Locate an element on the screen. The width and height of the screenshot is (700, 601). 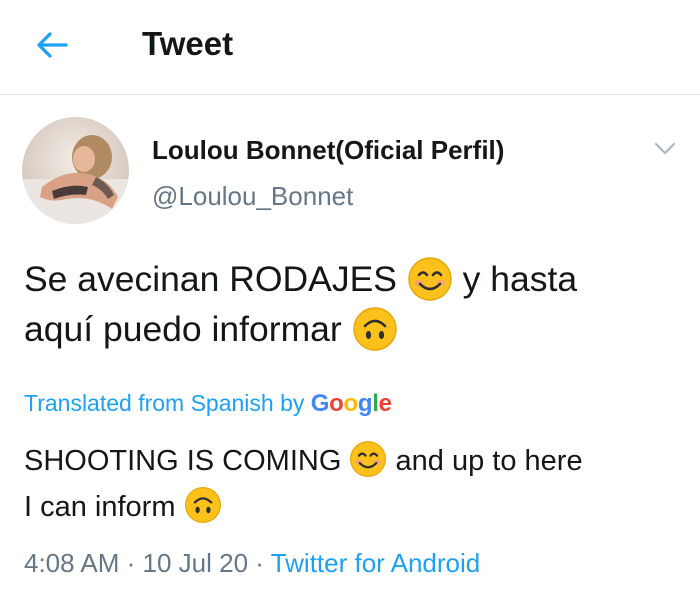
translated-text-segment: and up to here is located at coordinates (485, 461).